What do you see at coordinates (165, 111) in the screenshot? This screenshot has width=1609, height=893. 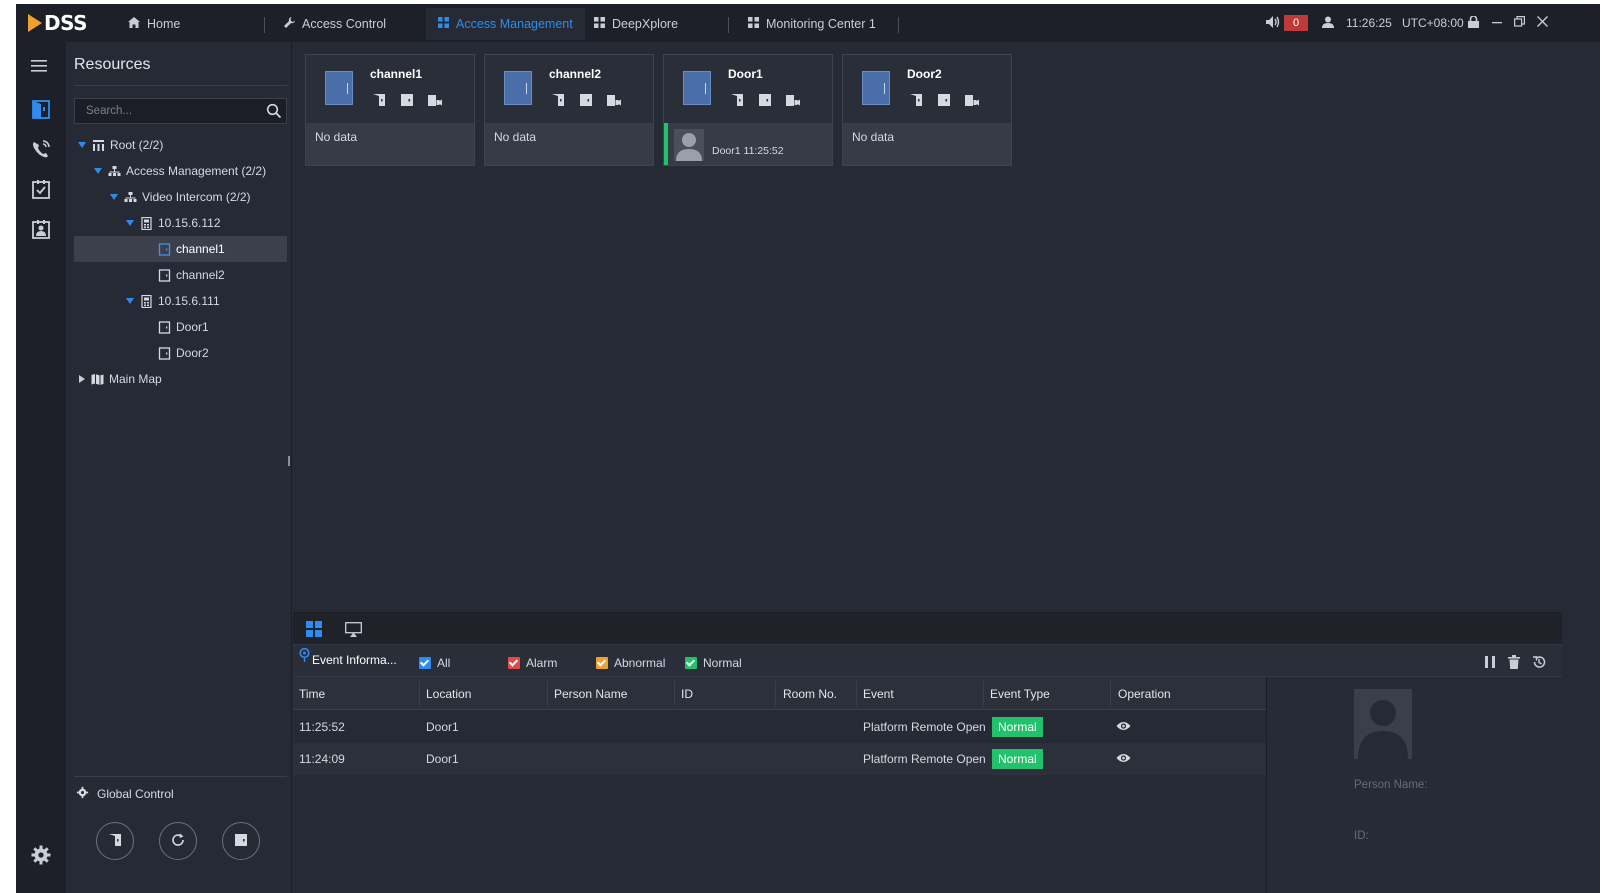 I see `search-input` at bounding box center [165, 111].